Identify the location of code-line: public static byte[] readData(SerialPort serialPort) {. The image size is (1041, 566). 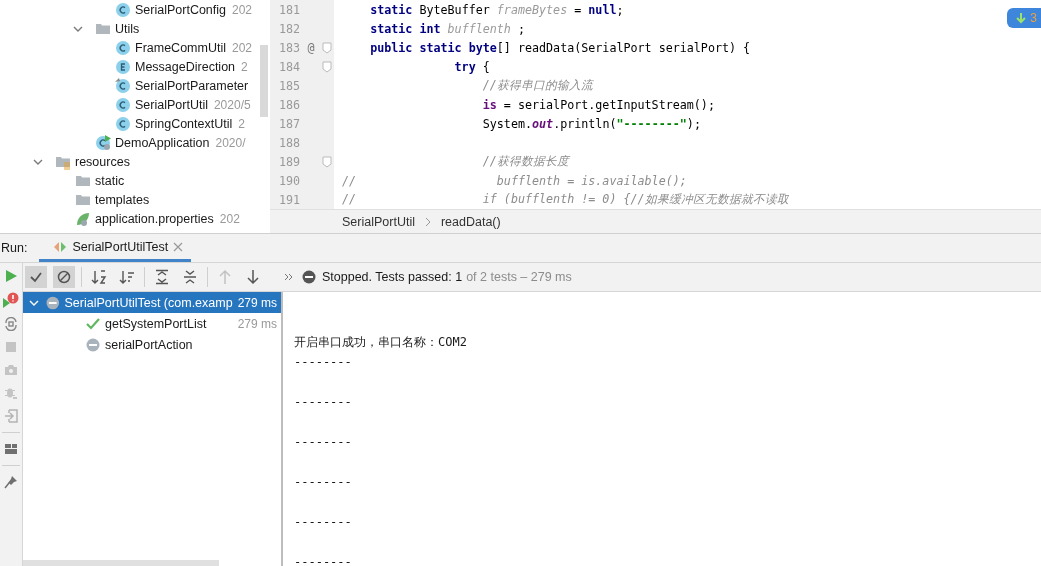
(560, 47).